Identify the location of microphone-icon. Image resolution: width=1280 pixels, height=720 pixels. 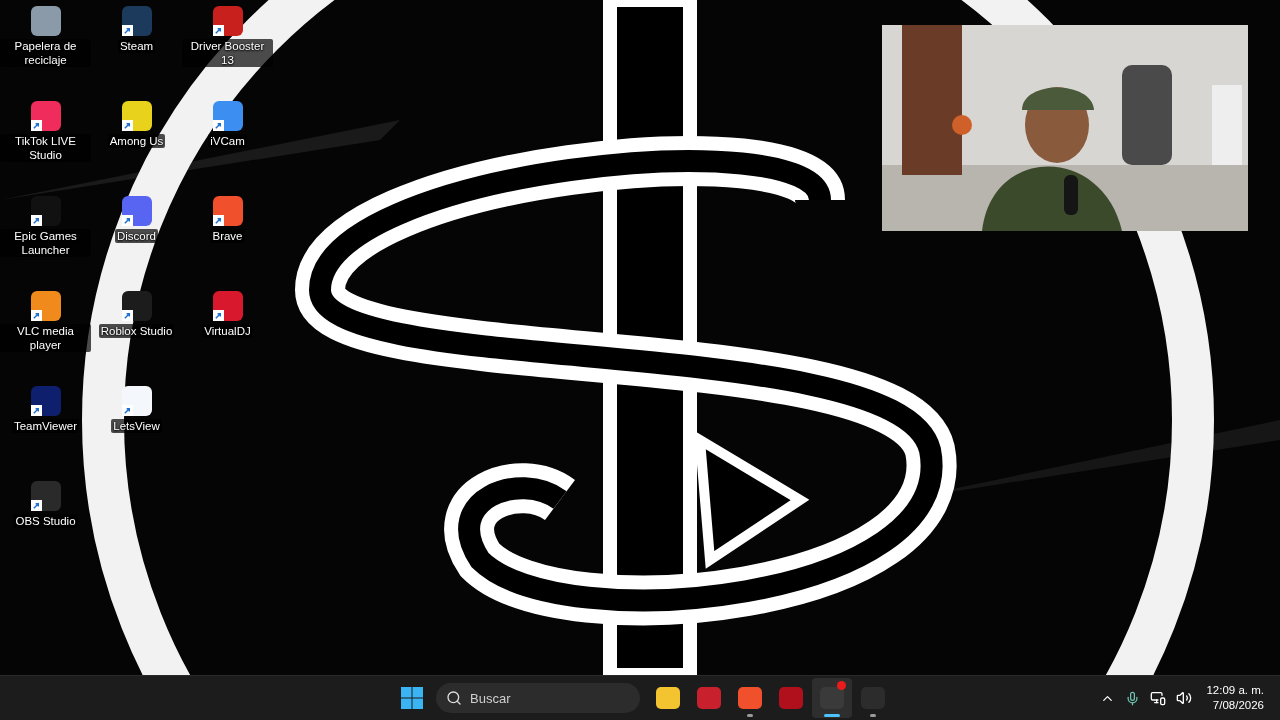
(1133, 698).